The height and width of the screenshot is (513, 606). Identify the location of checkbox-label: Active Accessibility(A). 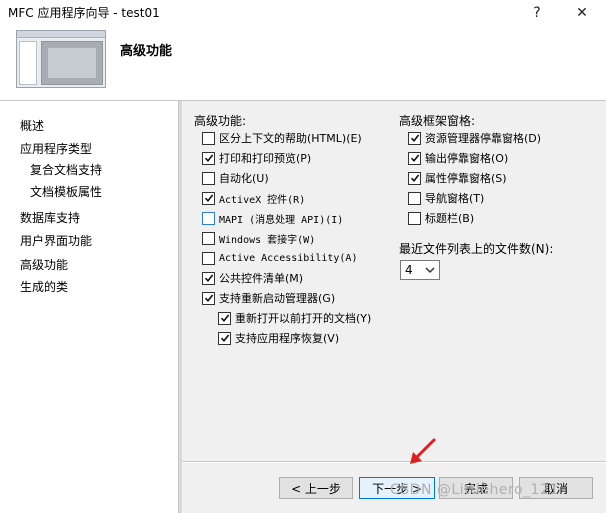
(288, 258).